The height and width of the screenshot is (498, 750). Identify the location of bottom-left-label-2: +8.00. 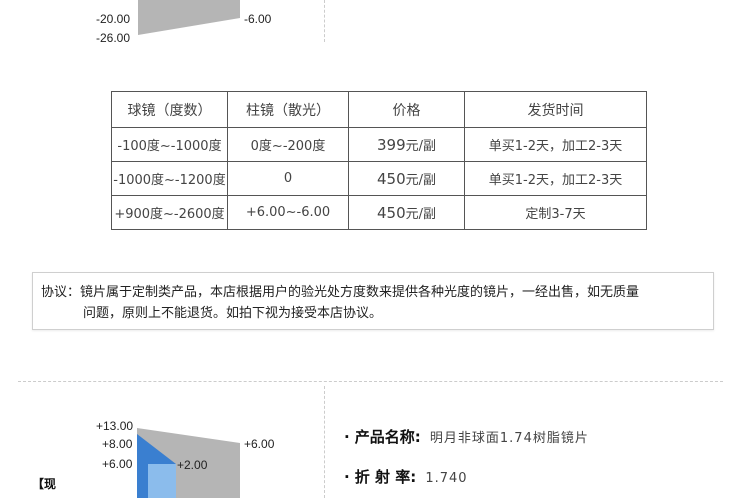
(117, 444).